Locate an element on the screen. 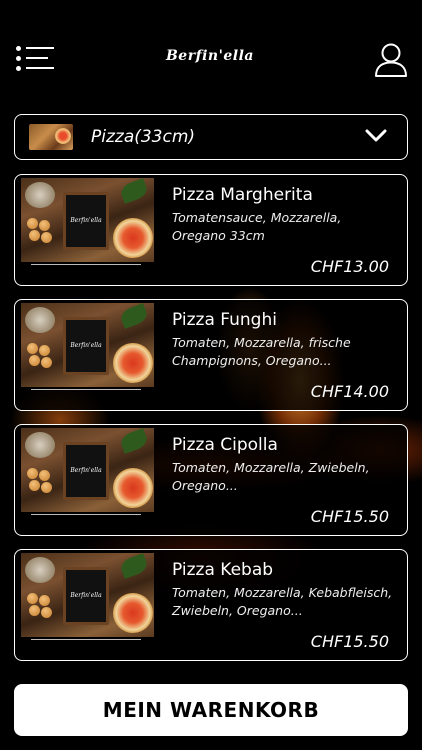  user-icon is located at coordinates (391, 60).